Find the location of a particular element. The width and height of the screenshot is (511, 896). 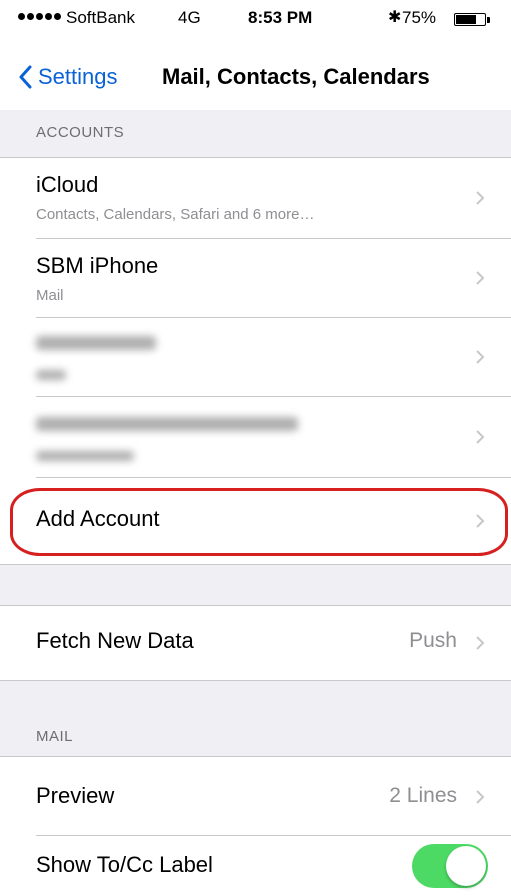

section-gap is located at coordinates (255, 585).